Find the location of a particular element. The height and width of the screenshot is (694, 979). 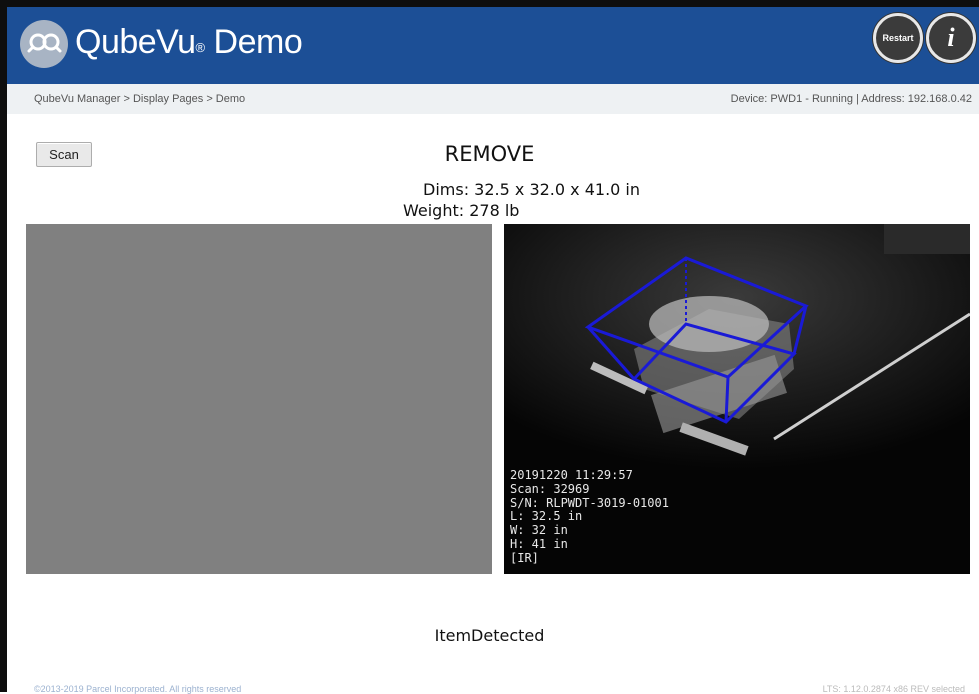

weight-value: 278 lb is located at coordinates (494, 210).